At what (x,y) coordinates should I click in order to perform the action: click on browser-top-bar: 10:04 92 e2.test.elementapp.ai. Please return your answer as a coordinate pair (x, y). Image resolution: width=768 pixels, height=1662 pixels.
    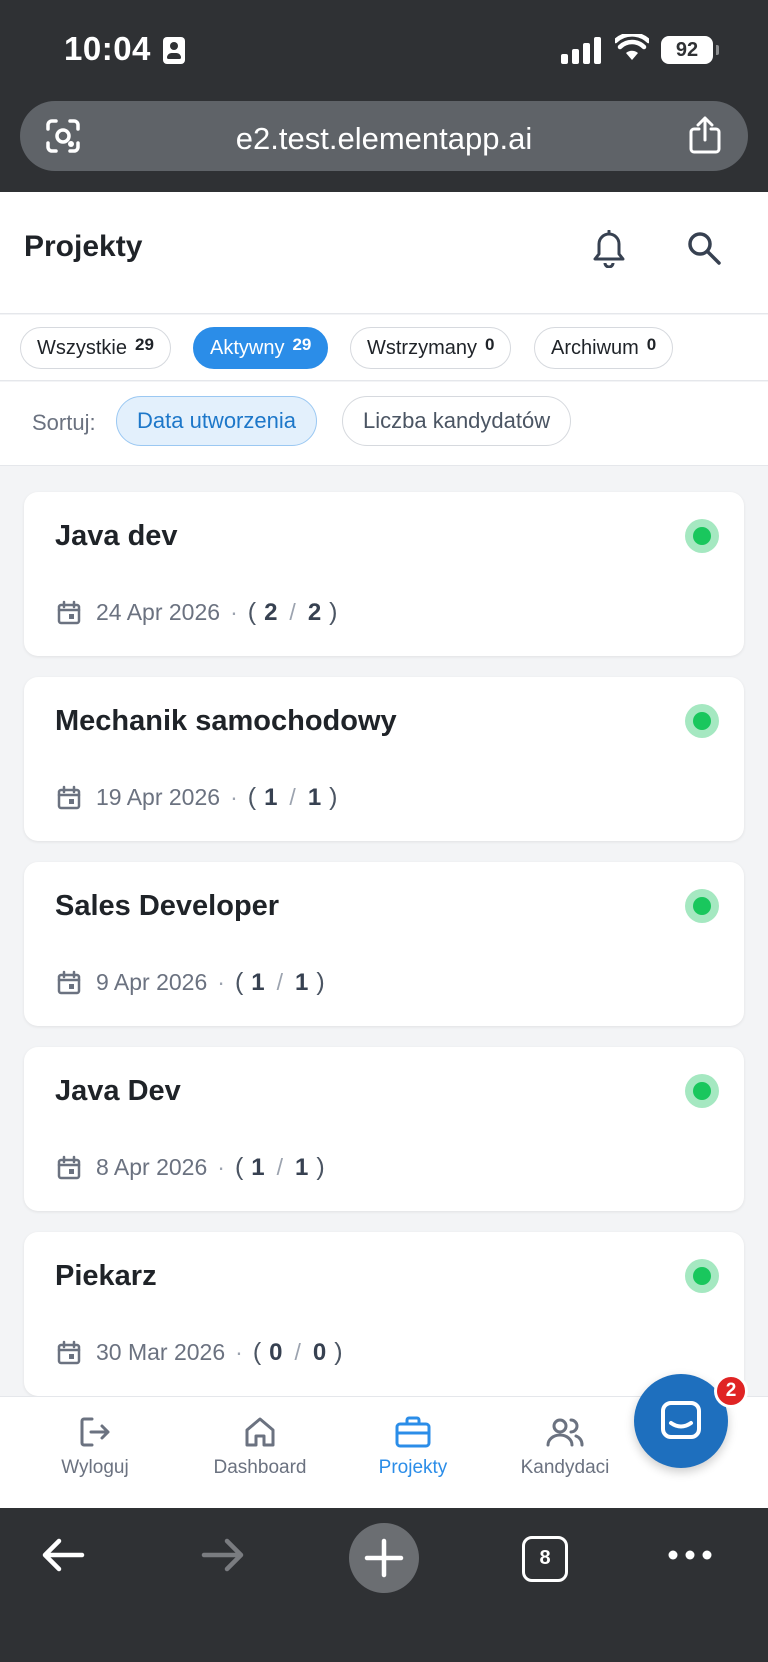
    Looking at the image, I should click on (384, 96).